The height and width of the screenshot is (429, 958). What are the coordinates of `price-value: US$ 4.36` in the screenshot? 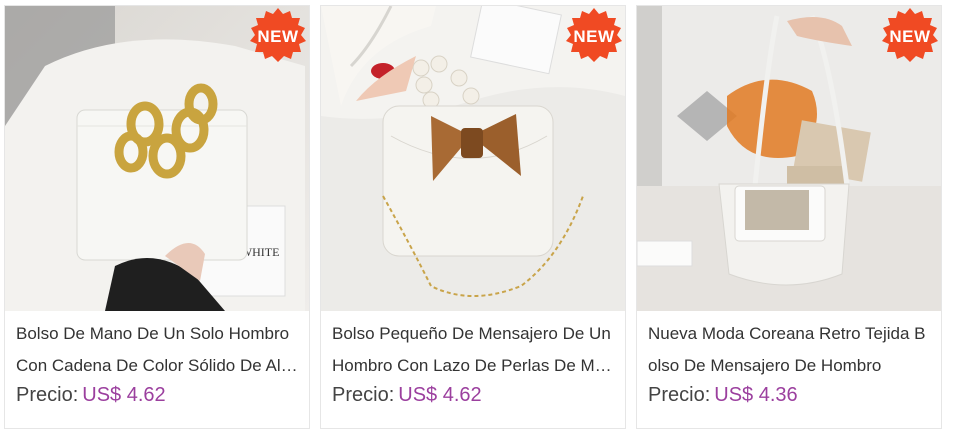 It's located at (756, 395).